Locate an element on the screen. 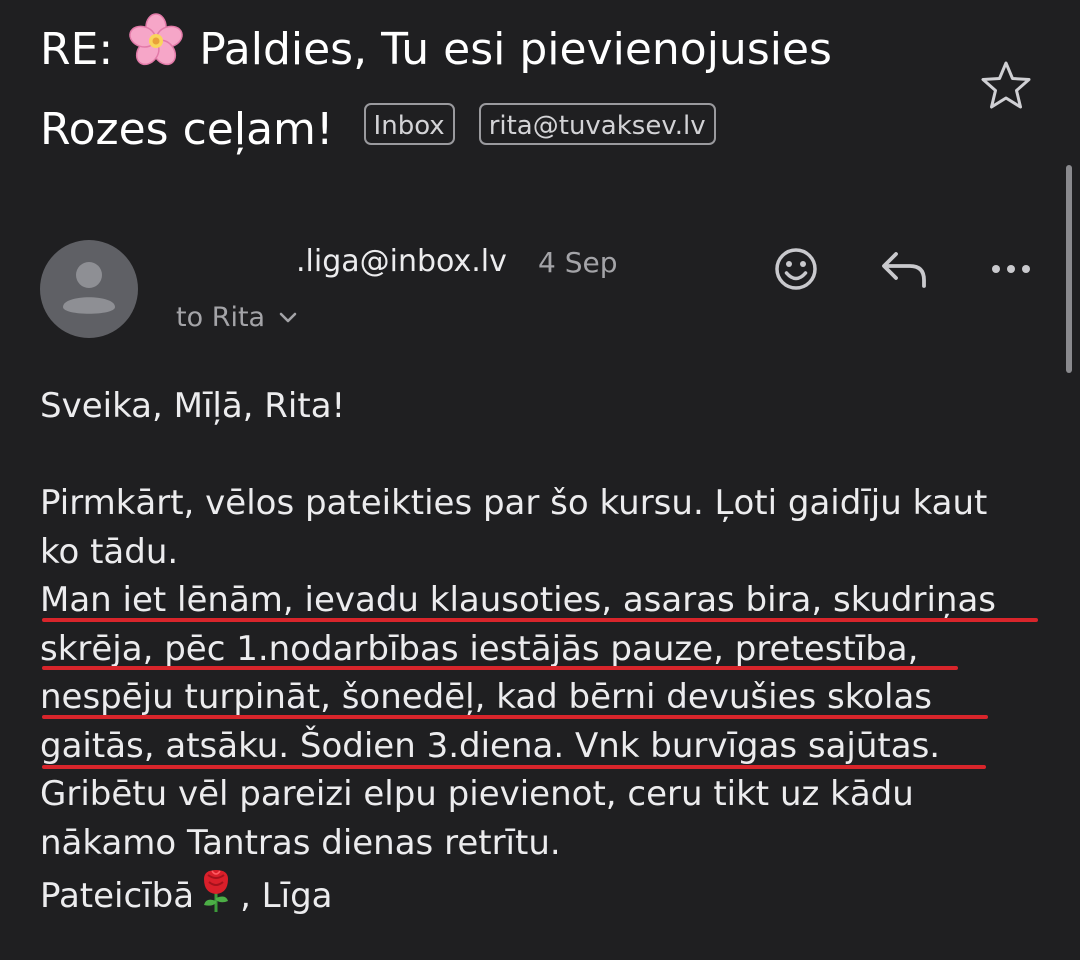 The height and width of the screenshot is (960, 1080). chevron-down-icon is located at coordinates (288, 318).